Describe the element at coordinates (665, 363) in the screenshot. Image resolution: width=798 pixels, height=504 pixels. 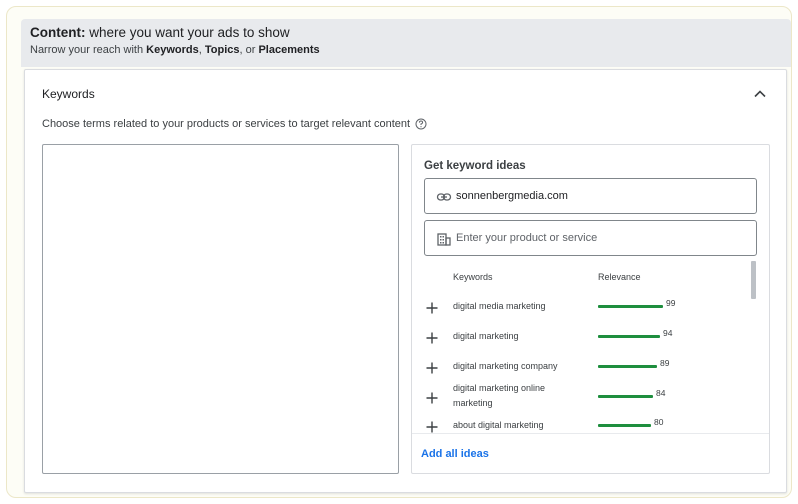
I see `relevance-value: 89` at that location.